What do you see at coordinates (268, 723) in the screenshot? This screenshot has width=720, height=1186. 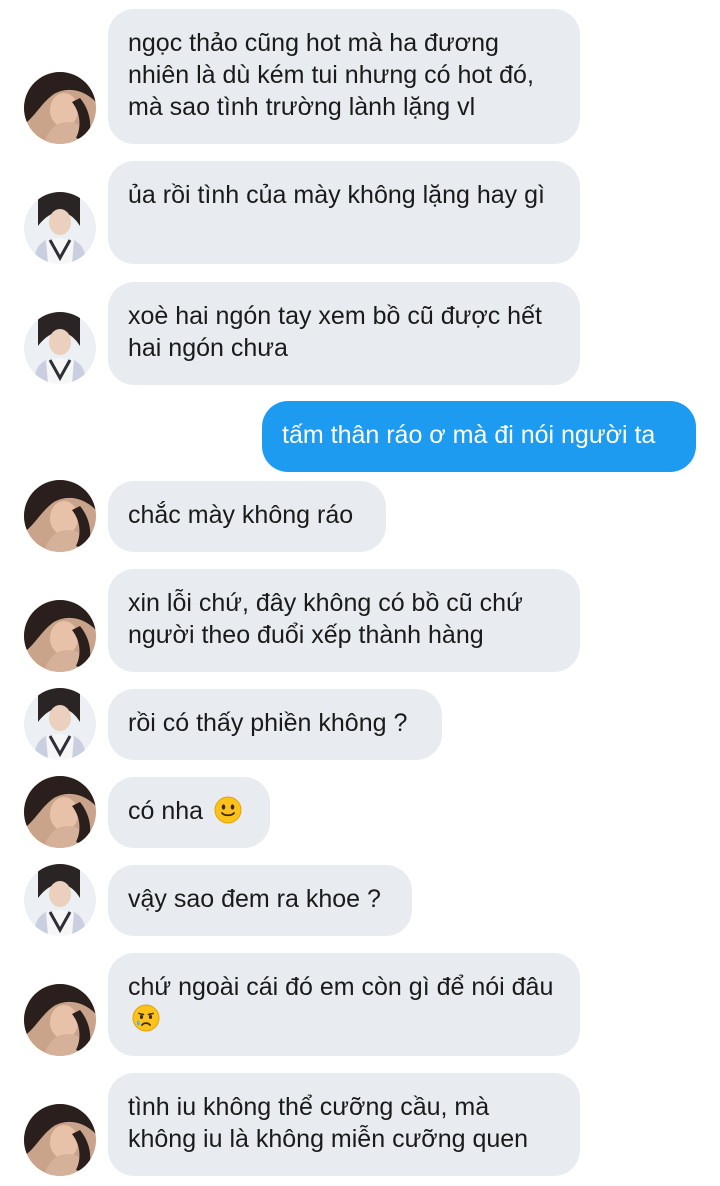 I see `message-text: rồi có thấy phiền không ?` at bounding box center [268, 723].